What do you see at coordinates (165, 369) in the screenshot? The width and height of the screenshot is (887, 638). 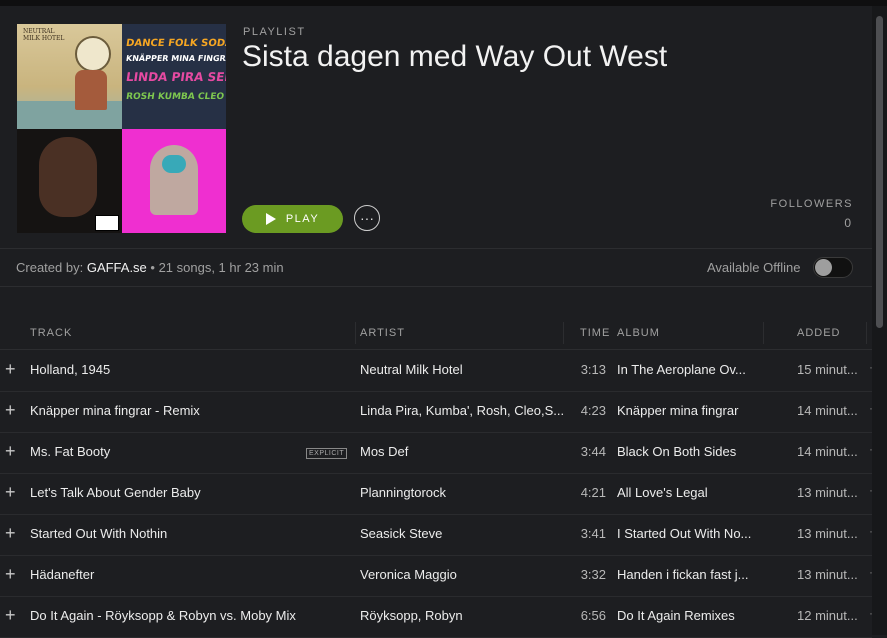 I see `track-title: Holland, 1945` at bounding box center [165, 369].